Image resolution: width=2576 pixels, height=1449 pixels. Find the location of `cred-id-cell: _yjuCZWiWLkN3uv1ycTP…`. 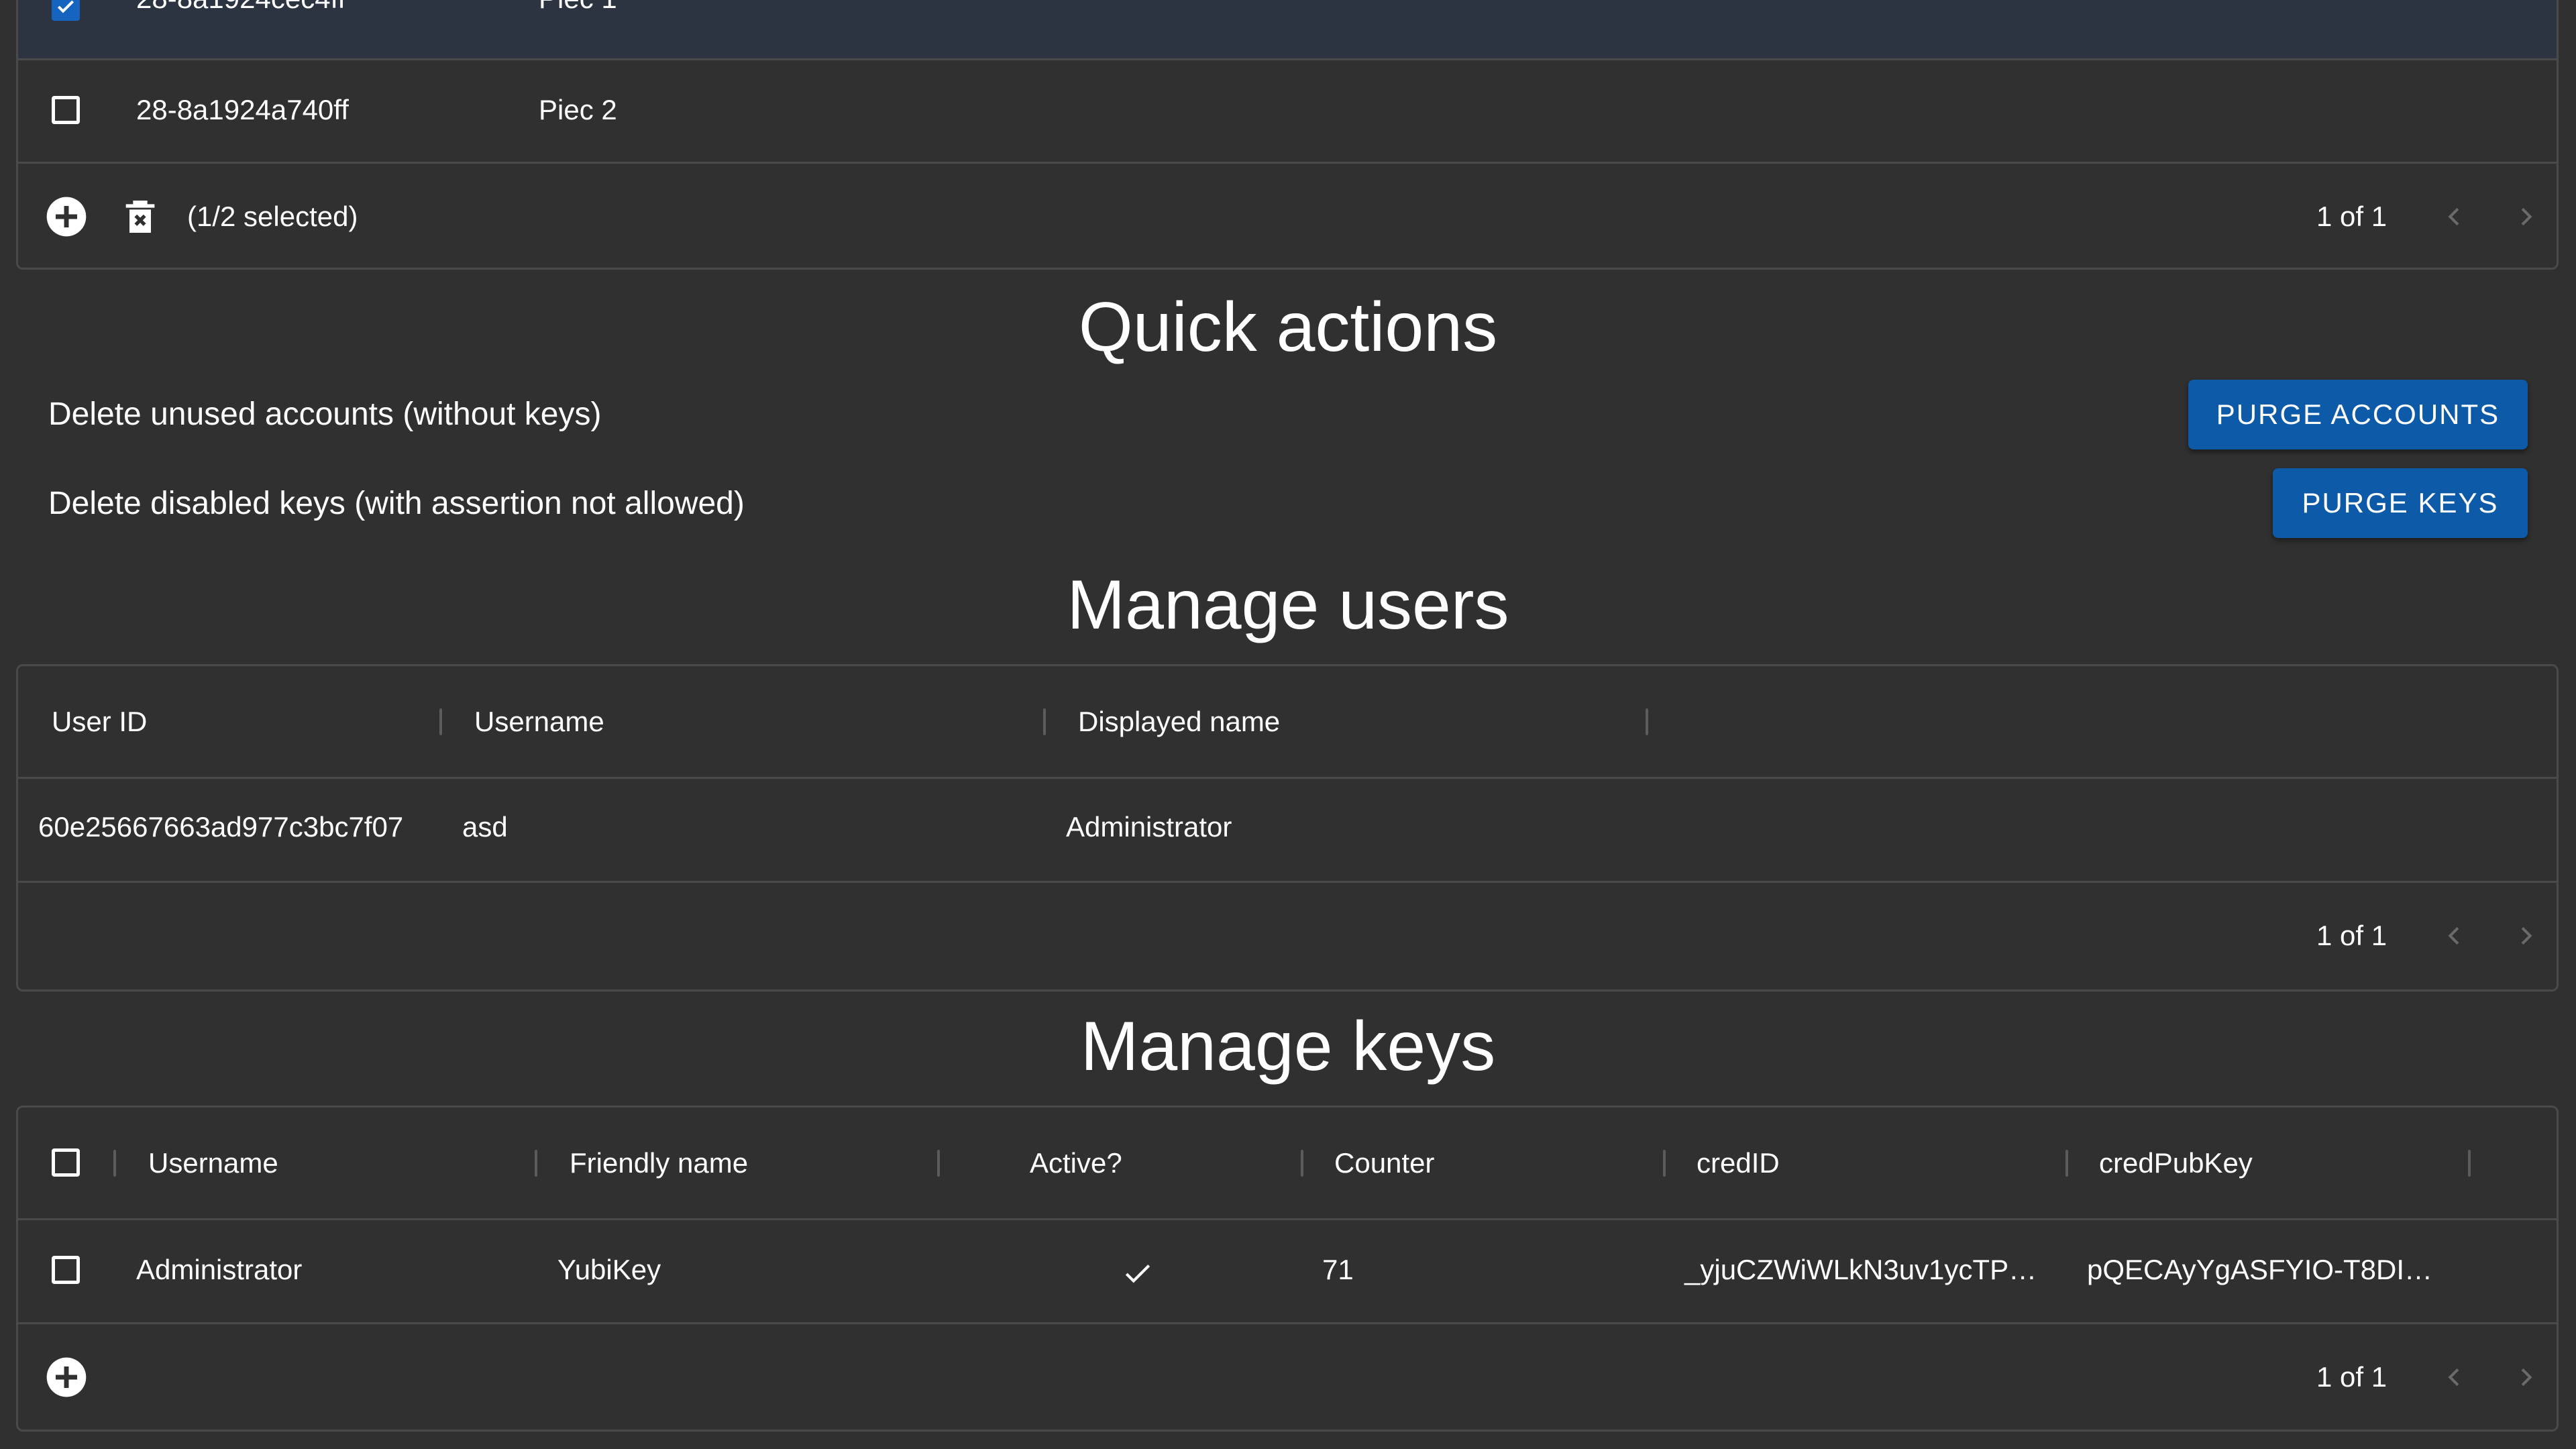

cred-id-cell: _yjuCZWiWLkN3uv1ycTP… is located at coordinates (1860, 1269).